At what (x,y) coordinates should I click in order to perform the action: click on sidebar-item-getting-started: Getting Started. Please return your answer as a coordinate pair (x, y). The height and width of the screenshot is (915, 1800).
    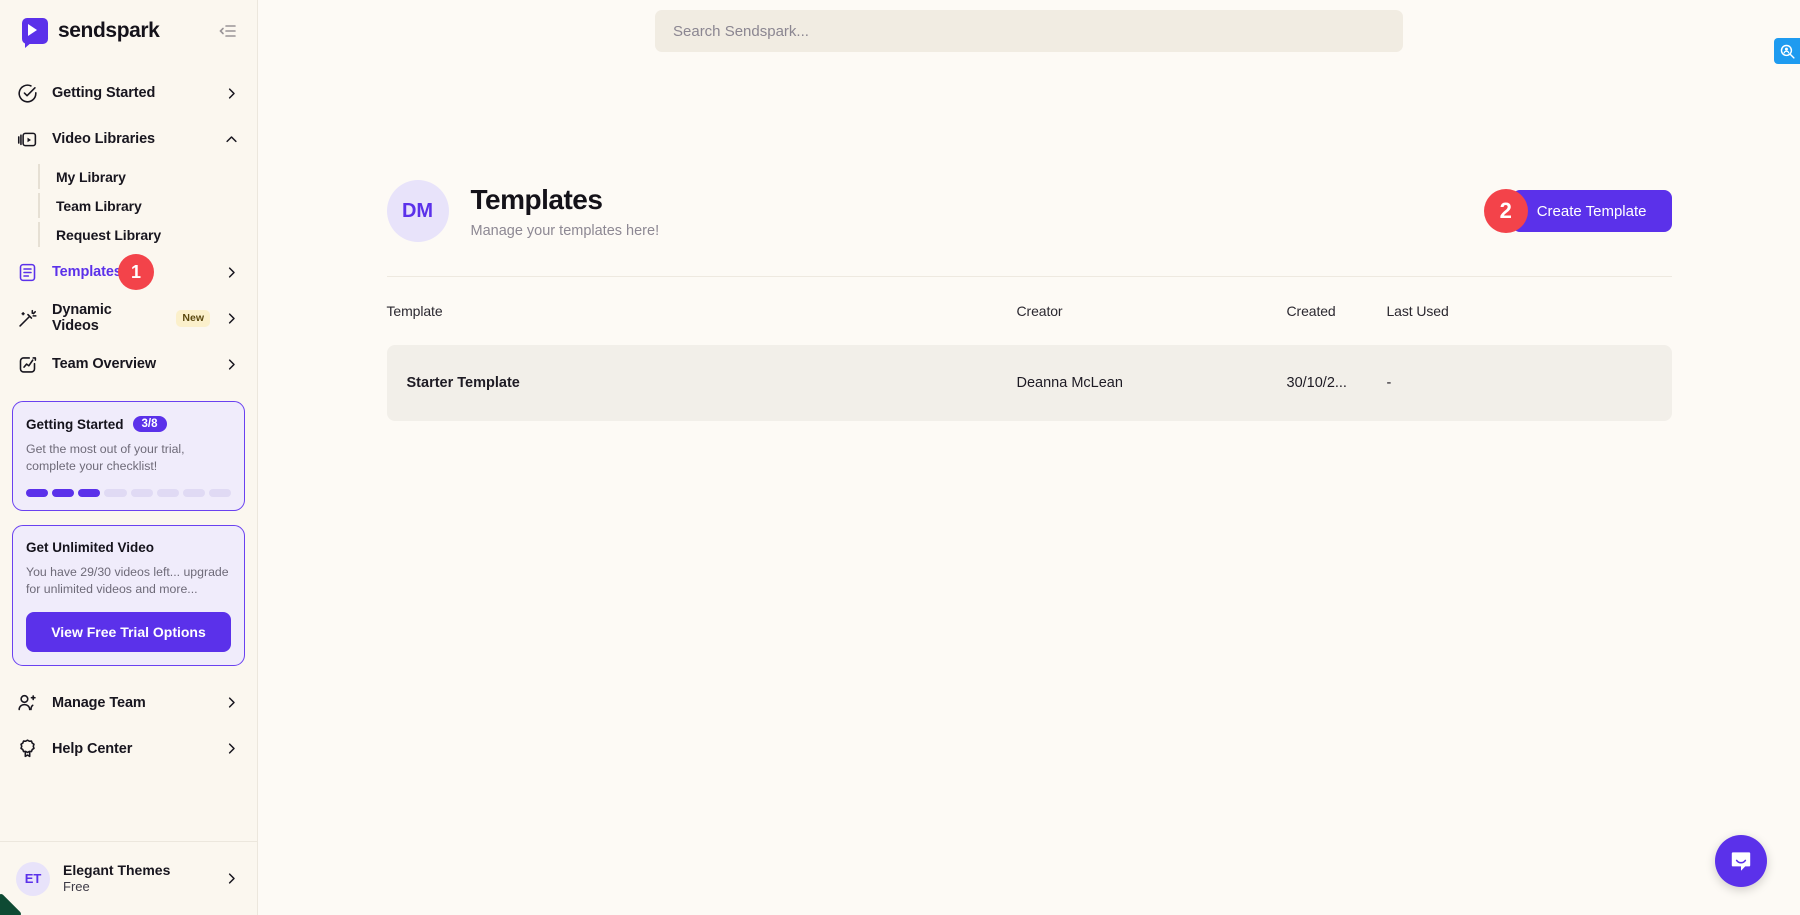
    Looking at the image, I should click on (128, 93).